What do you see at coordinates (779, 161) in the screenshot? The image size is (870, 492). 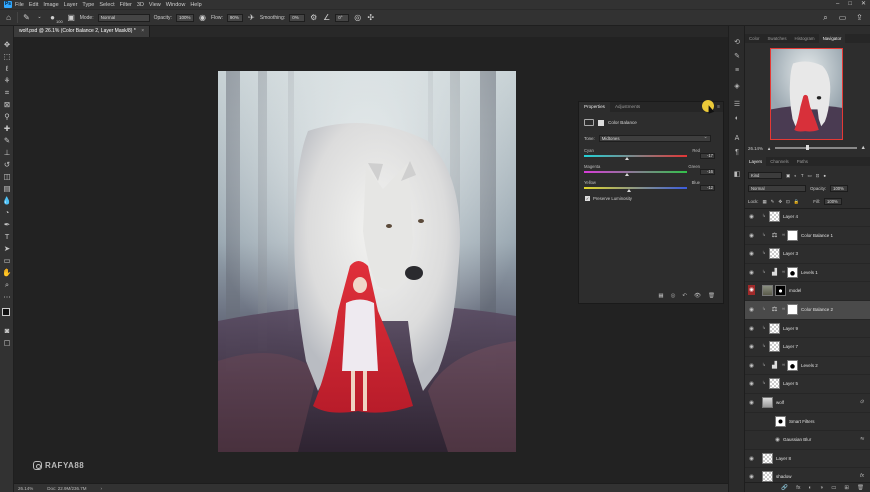 I see `tab-channels: Channels` at bounding box center [779, 161].